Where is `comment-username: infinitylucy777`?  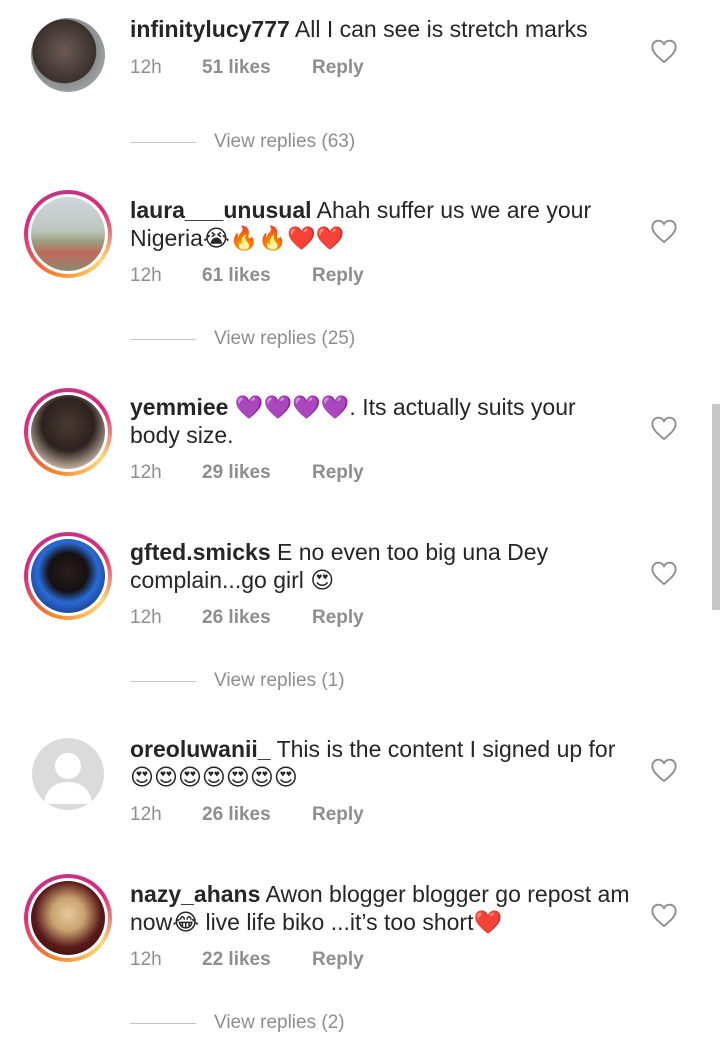 comment-username: infinitylucy777 is located at coordinates (210, 29).